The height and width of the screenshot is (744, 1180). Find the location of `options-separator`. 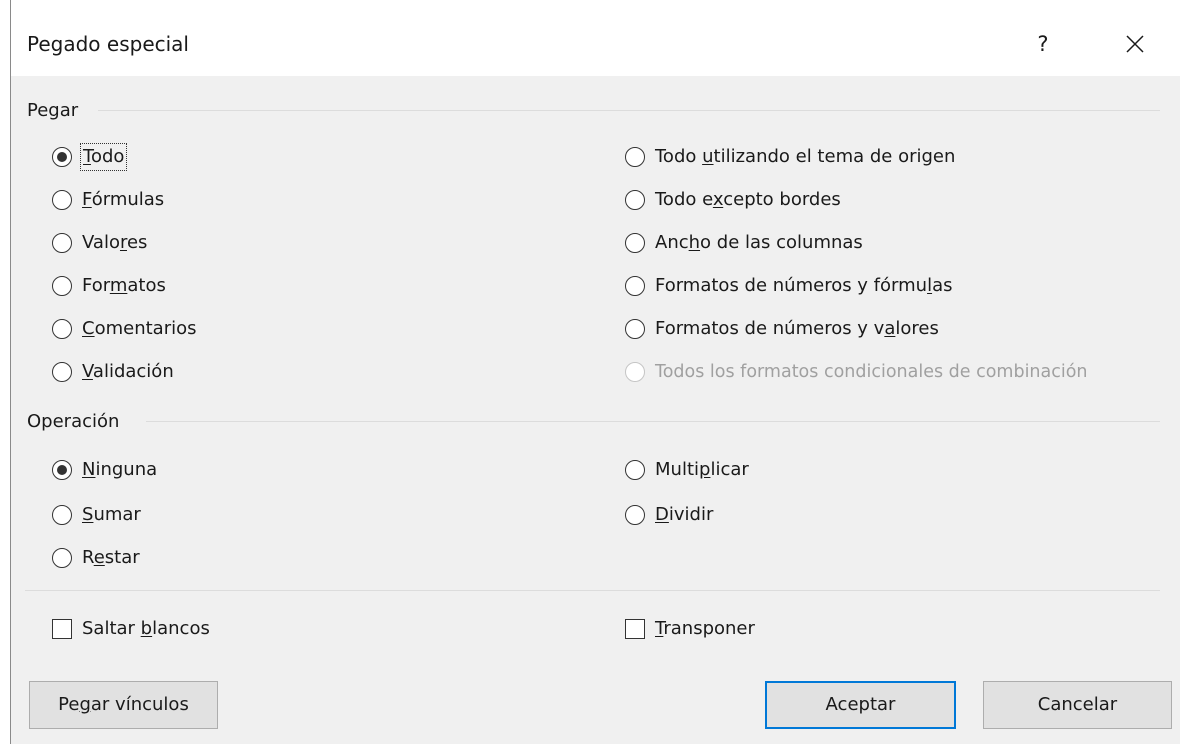

options-separator is located at coordinates (592, 590).